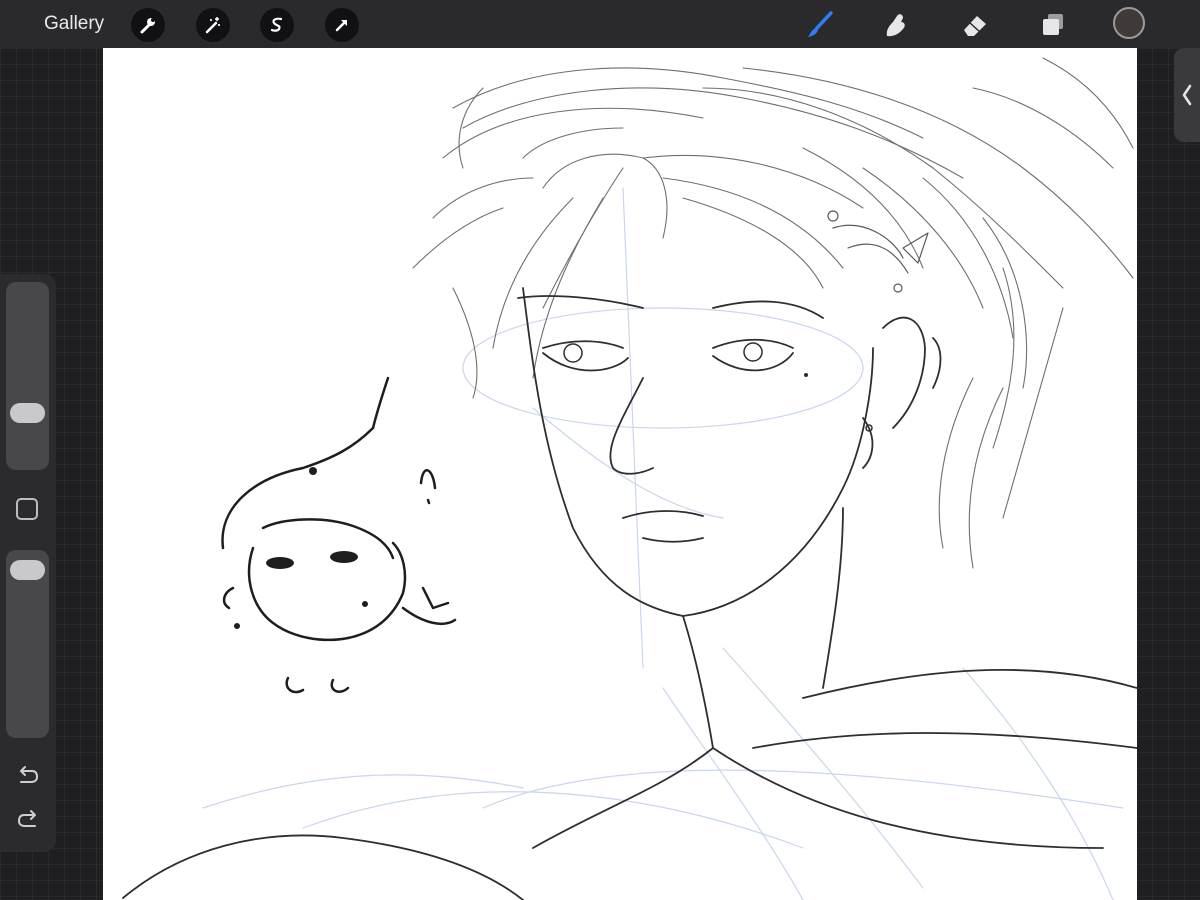 Image resolution: width=1200 pixels, height=900 pixels. Describe the element at coordinates (74, 24) in the screenshot. I see `gallery-button: Gallery` at that location.